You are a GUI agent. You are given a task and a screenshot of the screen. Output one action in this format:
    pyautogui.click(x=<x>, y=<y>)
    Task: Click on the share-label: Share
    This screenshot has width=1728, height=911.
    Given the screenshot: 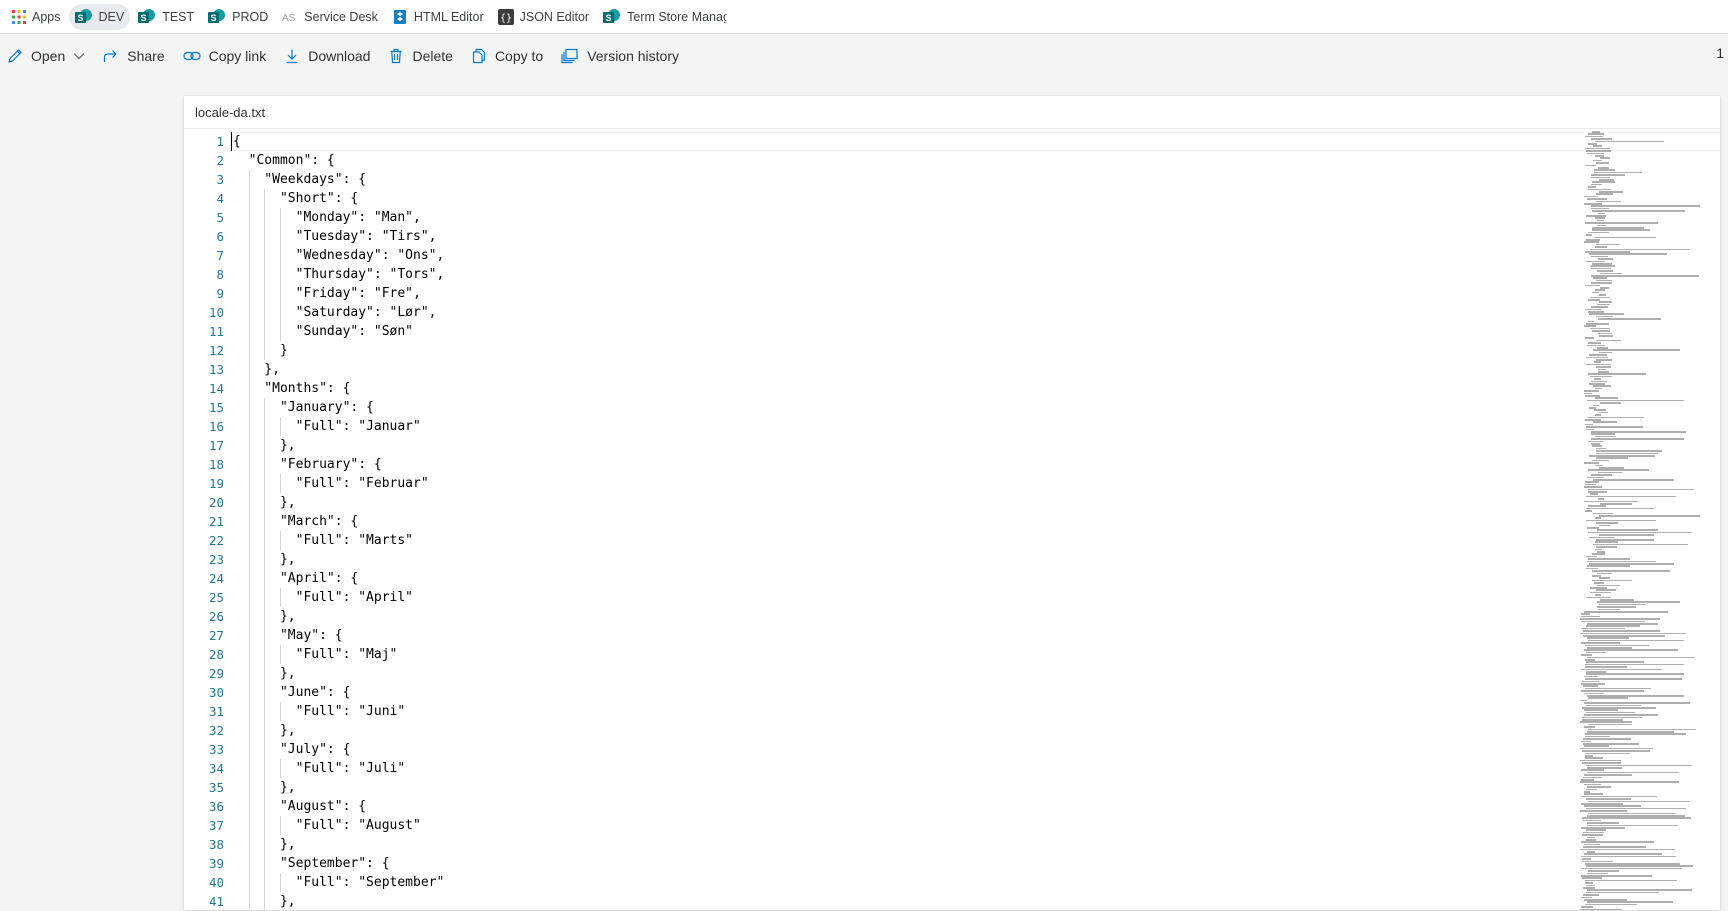 What is the action you would take?
    pyautogui.click(x=146, y=56)
    